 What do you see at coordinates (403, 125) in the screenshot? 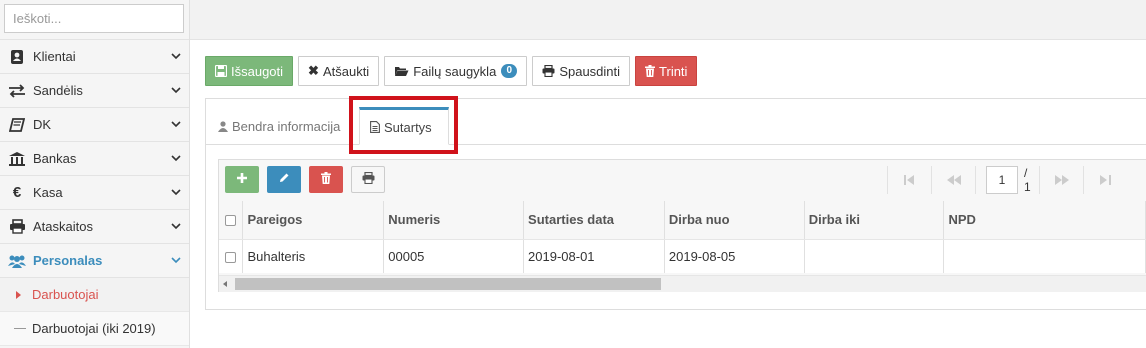
I see `highlight-frame` at bounding box center [403, 125].